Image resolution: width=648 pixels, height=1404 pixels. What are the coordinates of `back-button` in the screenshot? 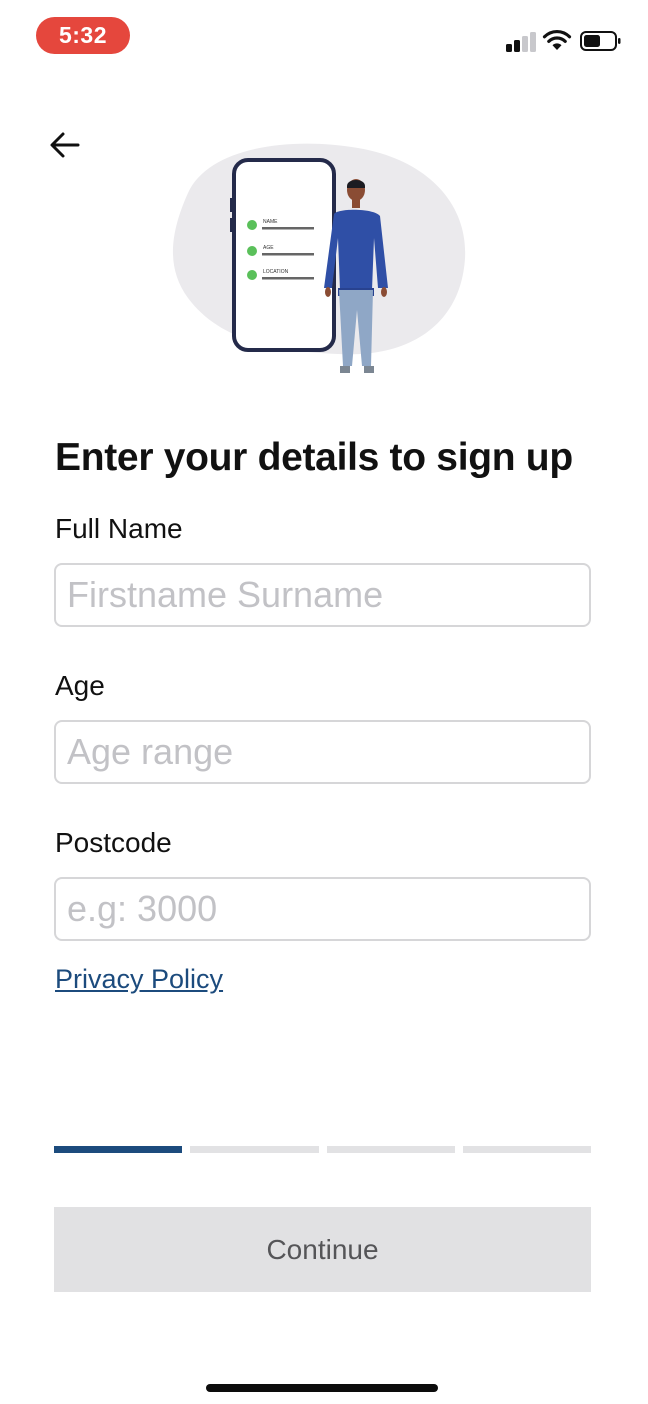 It's located at (65, 145).